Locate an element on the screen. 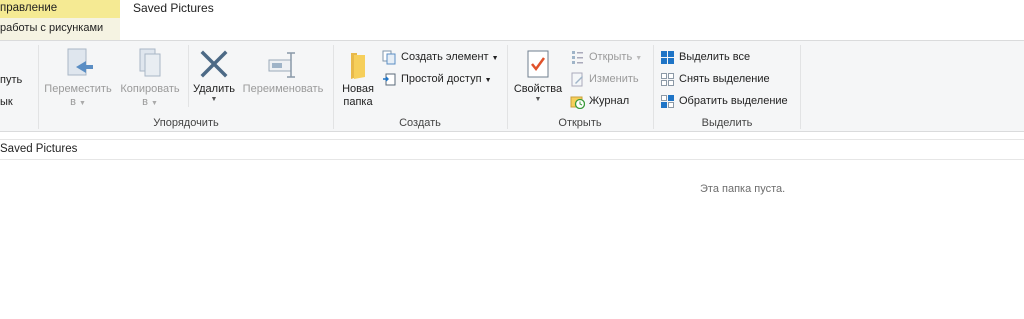  move-to-label: Переместить is located at coordinates (78, 89).